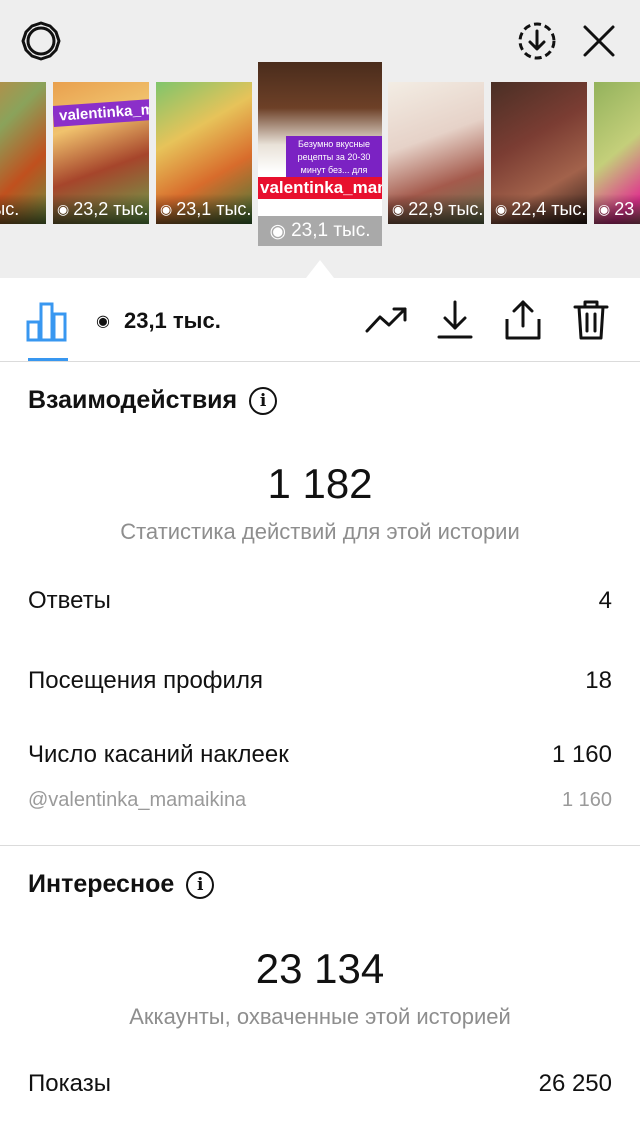 The width and height of the screenshot is (640, 1138). Describe the element at coordinates (69, 600) in the screenshot. I see `stat-label: Ответы` at that location.